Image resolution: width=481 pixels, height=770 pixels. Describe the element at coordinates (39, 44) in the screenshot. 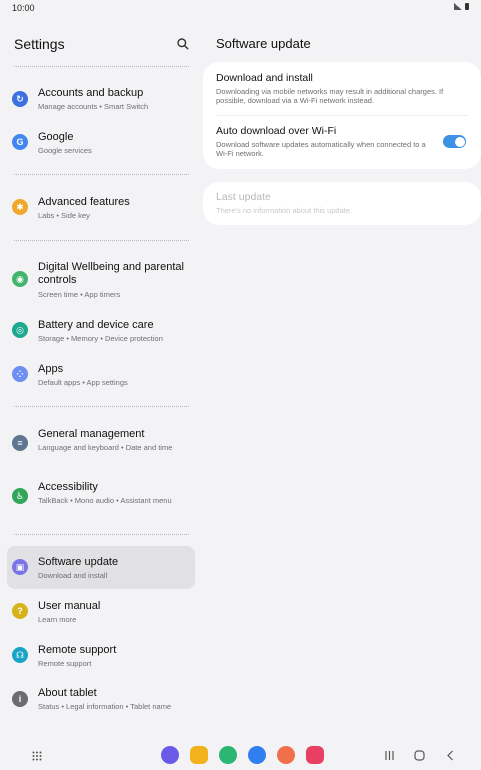

I see `page-title: Settings` at that location.